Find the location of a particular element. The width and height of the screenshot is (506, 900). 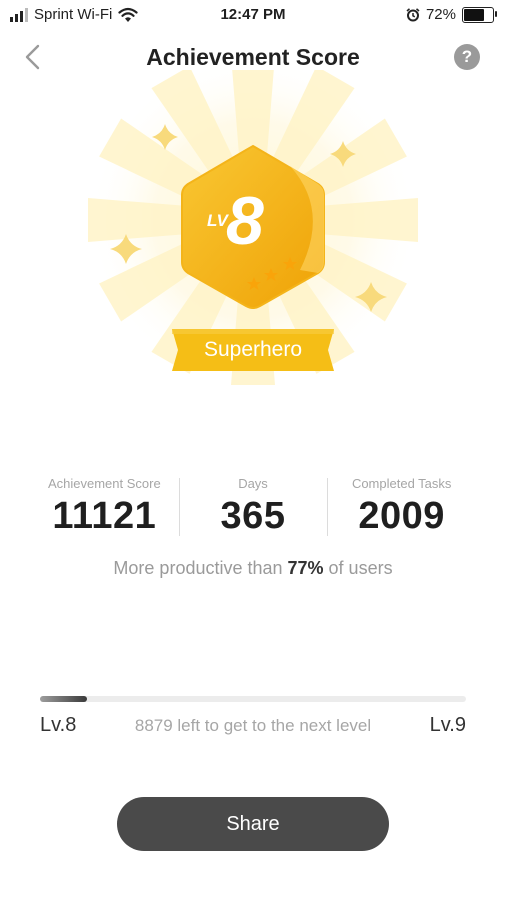

stat-value: 11121 is located at coordinates (104, 516).